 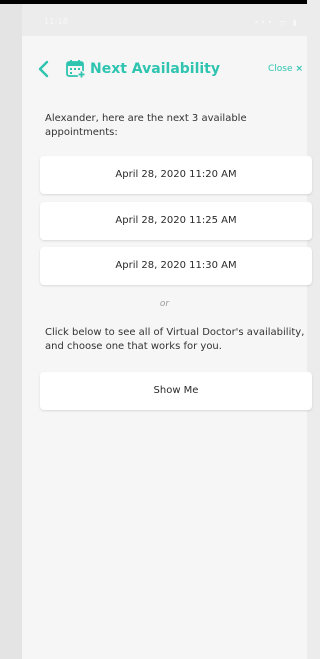 I want to click on calendar-add-icon, so click(x=76, y=69).